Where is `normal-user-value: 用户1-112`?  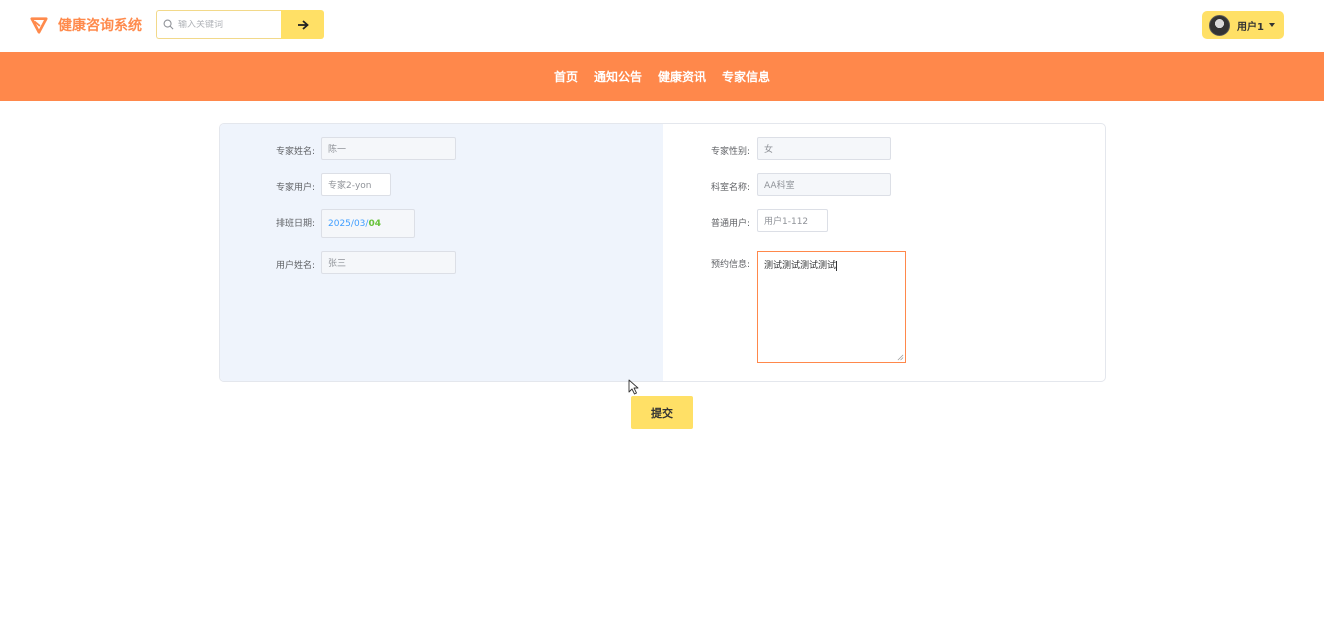 normal-user-value: 用户1-112 is located at coordinates (786, 222).